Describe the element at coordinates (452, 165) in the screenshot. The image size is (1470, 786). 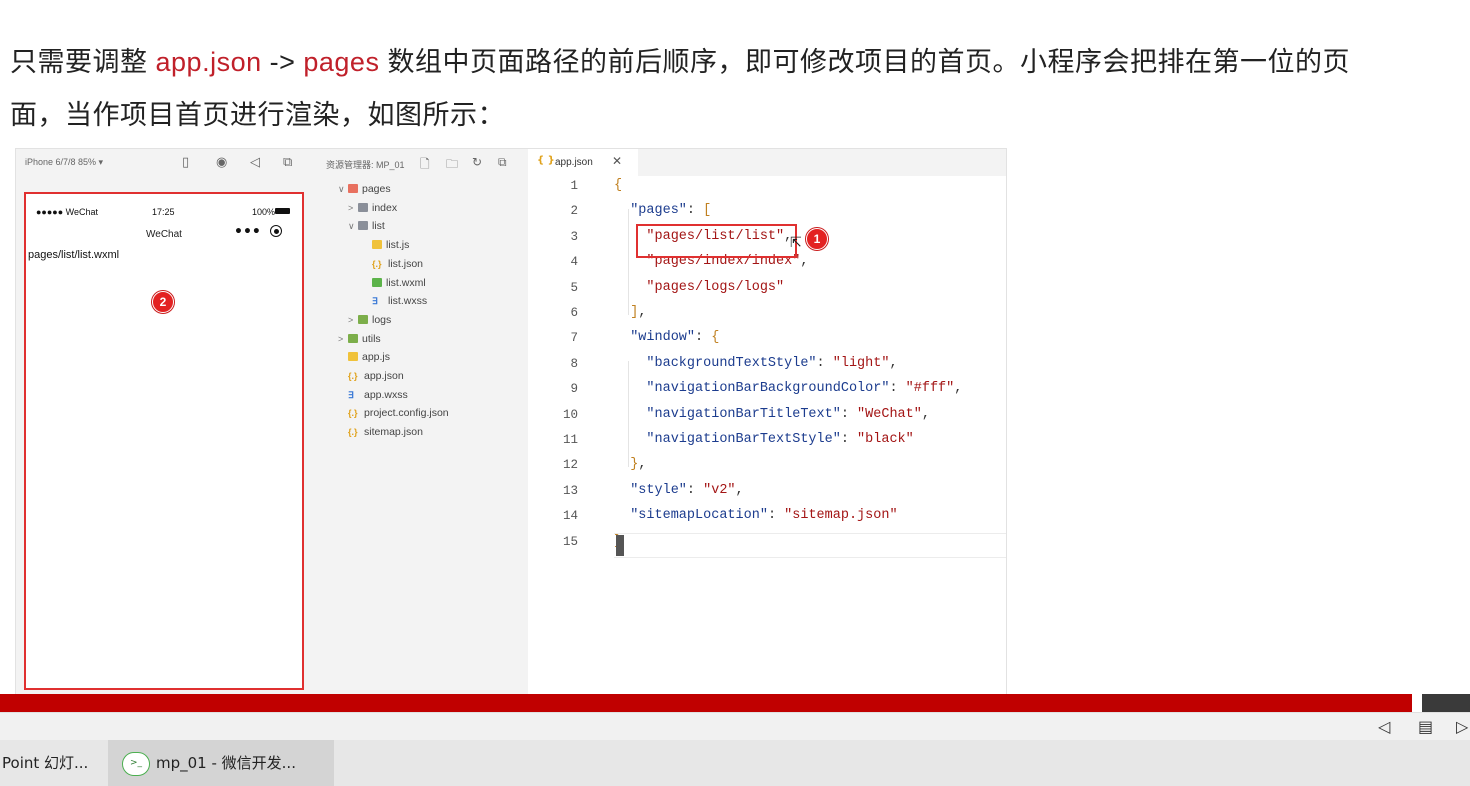
I see `new-folder-icon: 🗀` at that location.